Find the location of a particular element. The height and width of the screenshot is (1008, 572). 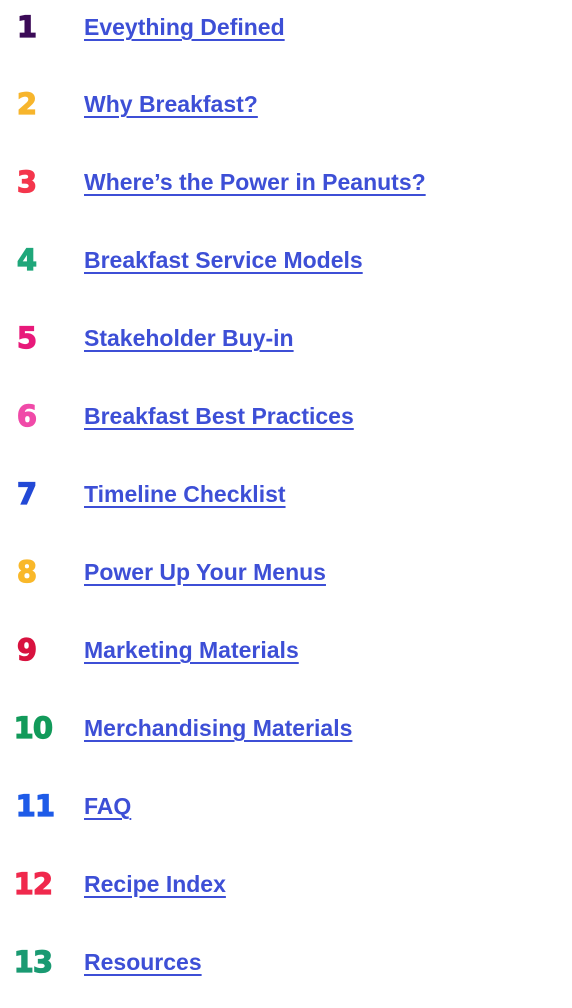

section-number: 3 is located at coordinates (26, 181).